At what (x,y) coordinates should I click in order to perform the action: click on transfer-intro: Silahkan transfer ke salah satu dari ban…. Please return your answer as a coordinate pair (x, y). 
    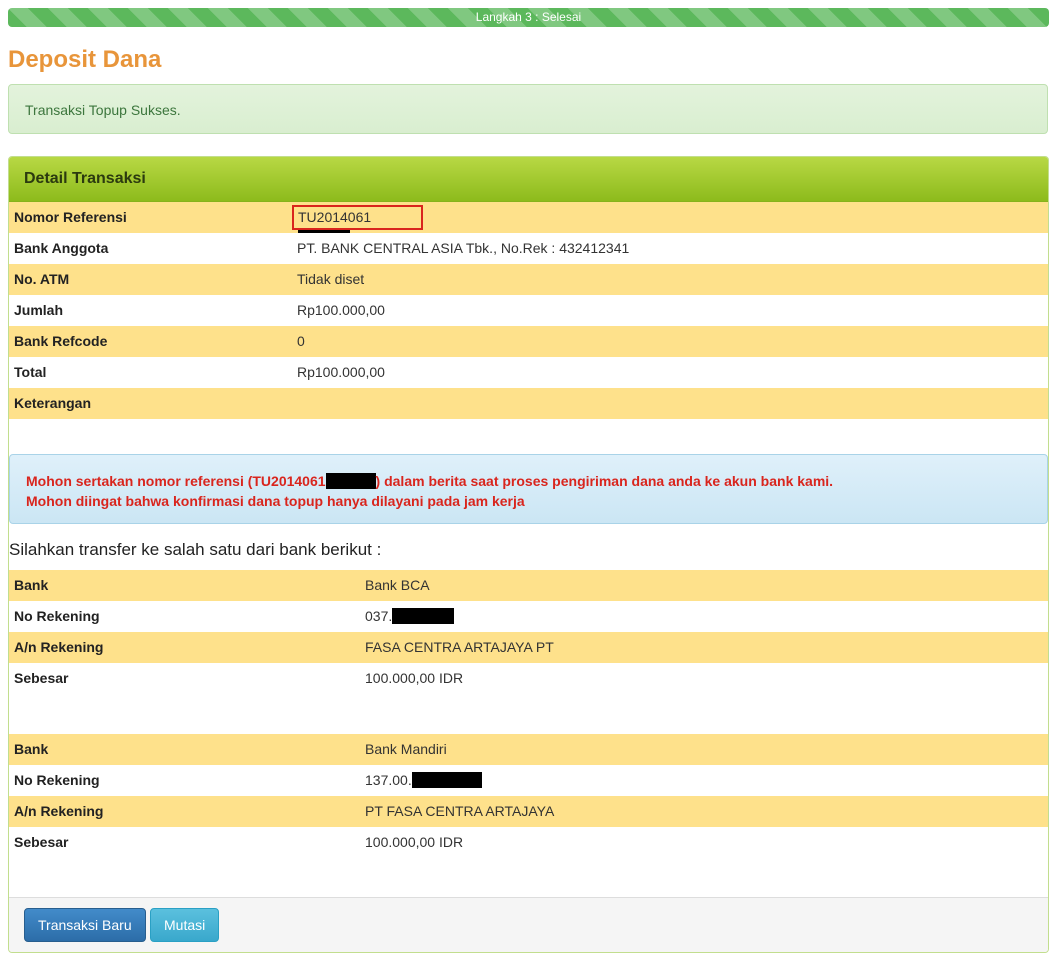
    Looking at the image, I should click on (195, 549).